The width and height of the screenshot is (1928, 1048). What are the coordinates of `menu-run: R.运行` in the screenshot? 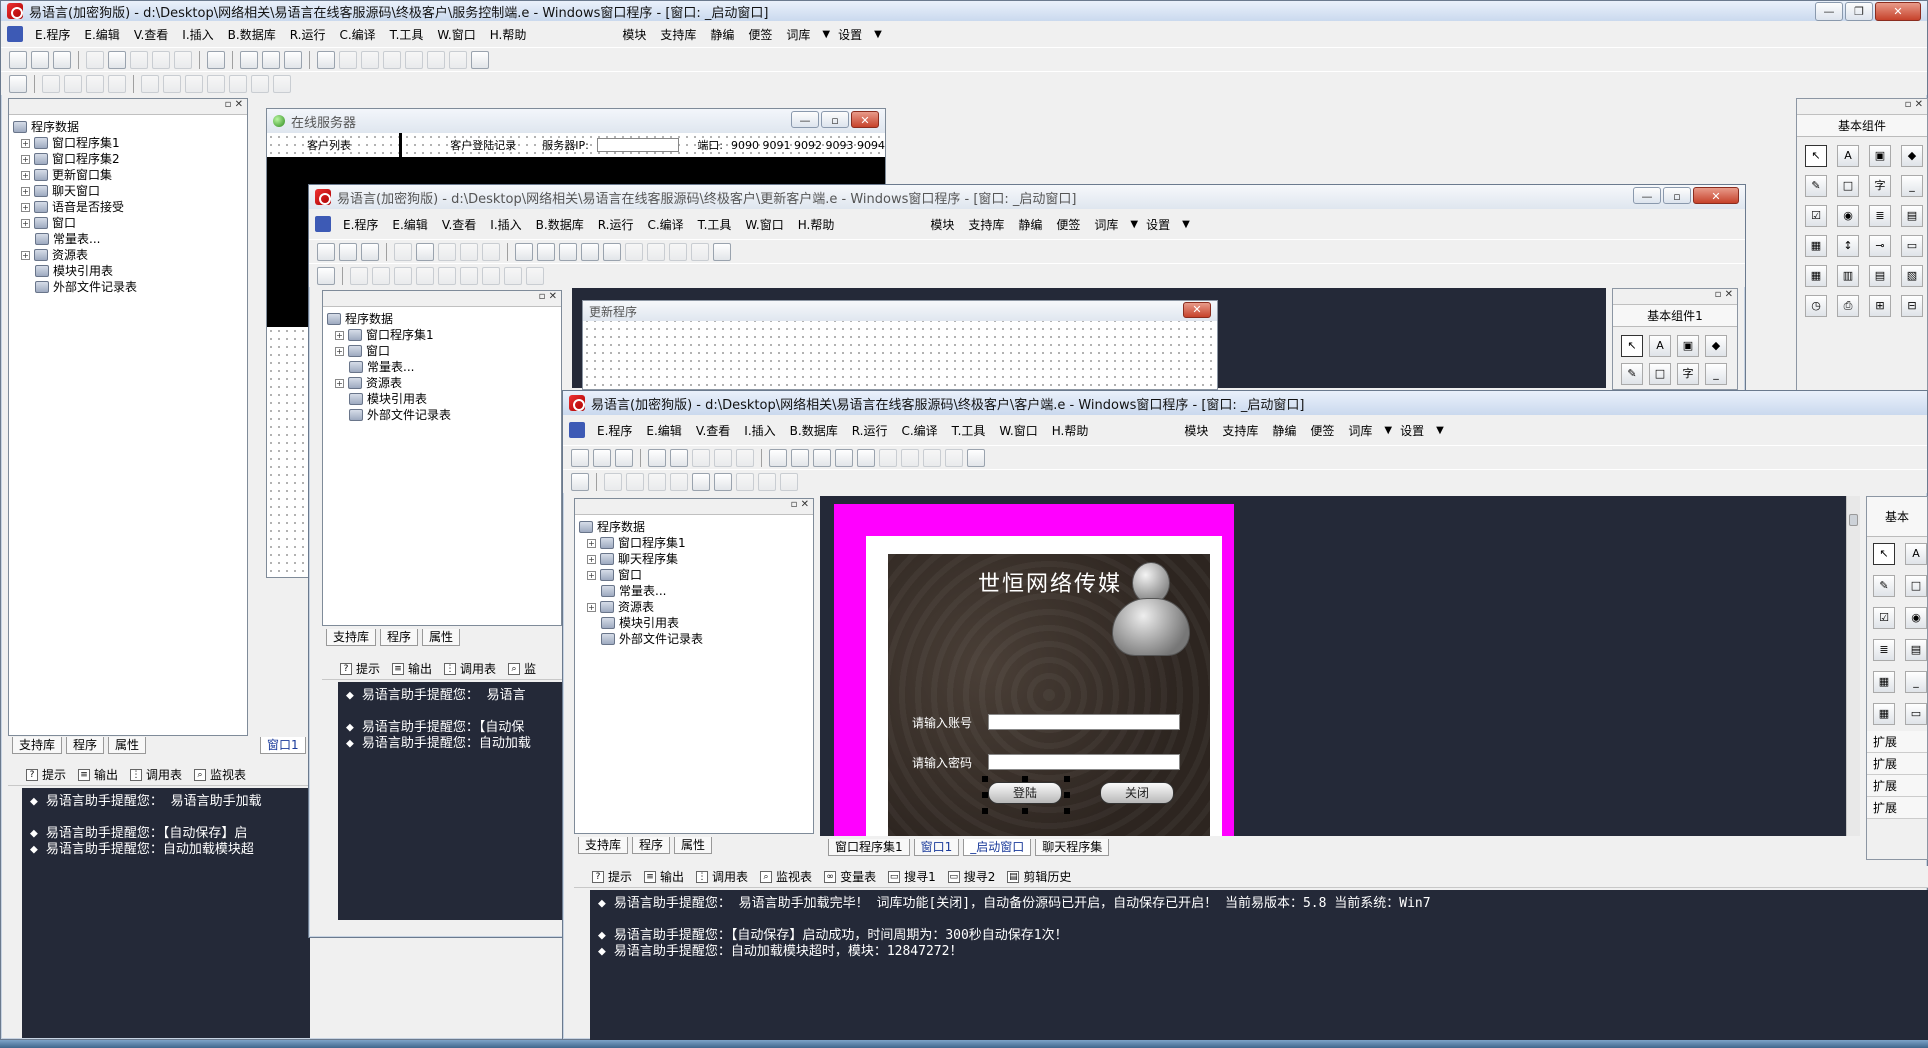 It's located at (308, 34).